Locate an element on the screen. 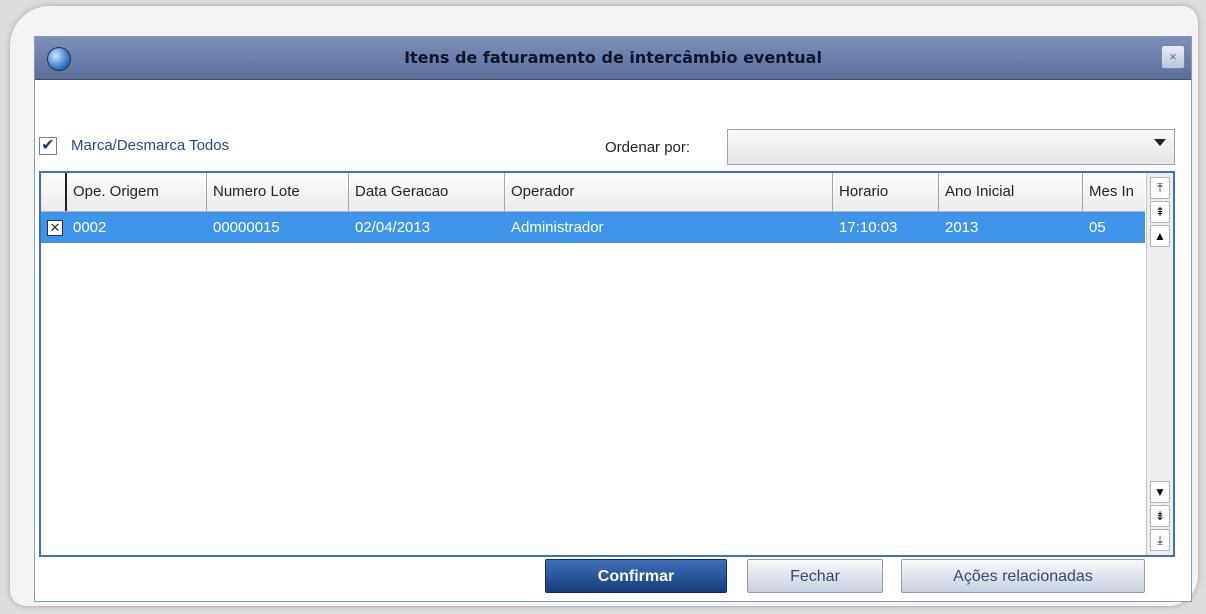  sort-label: Ordenar por: is located at coordinates (648, 147).